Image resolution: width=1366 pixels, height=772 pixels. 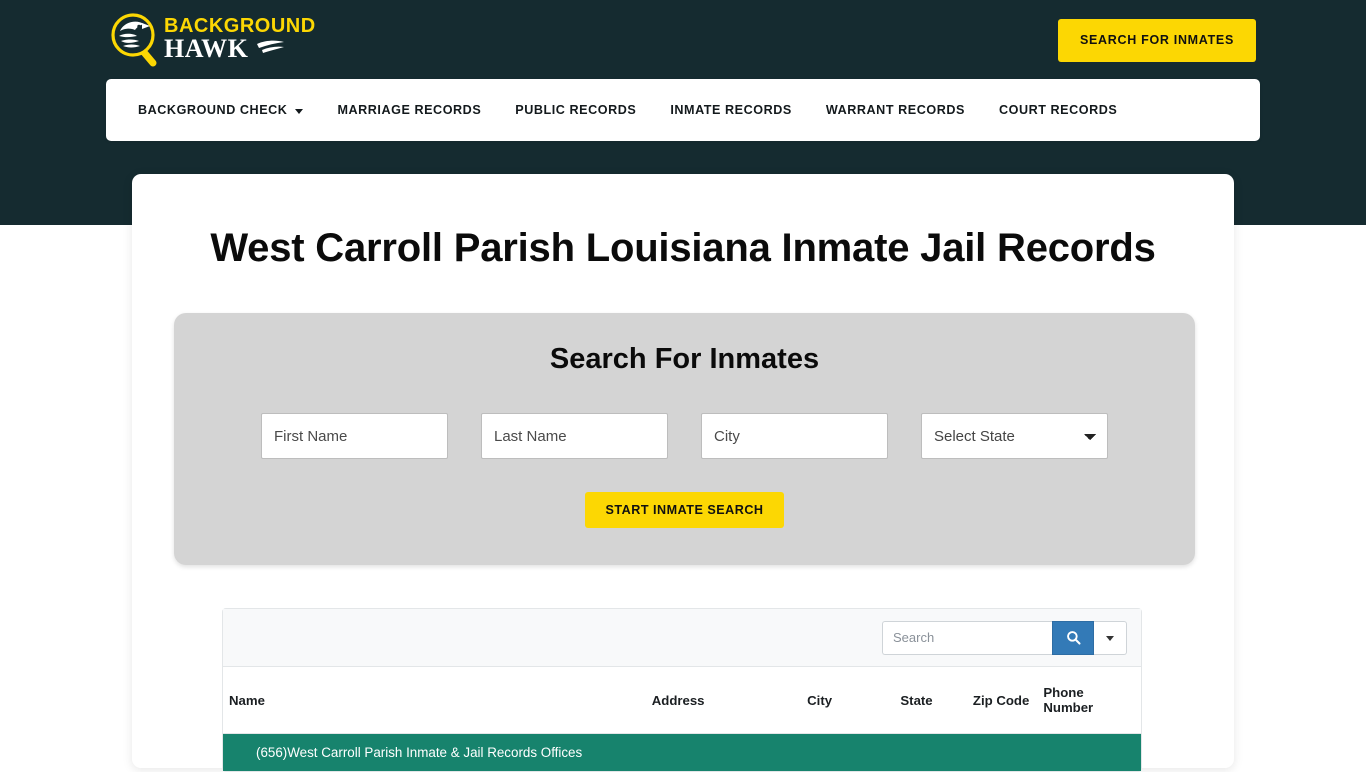 I want to click on nav-item-warrant-records: WARRANT RECORDS, so click(x=895, y=110).